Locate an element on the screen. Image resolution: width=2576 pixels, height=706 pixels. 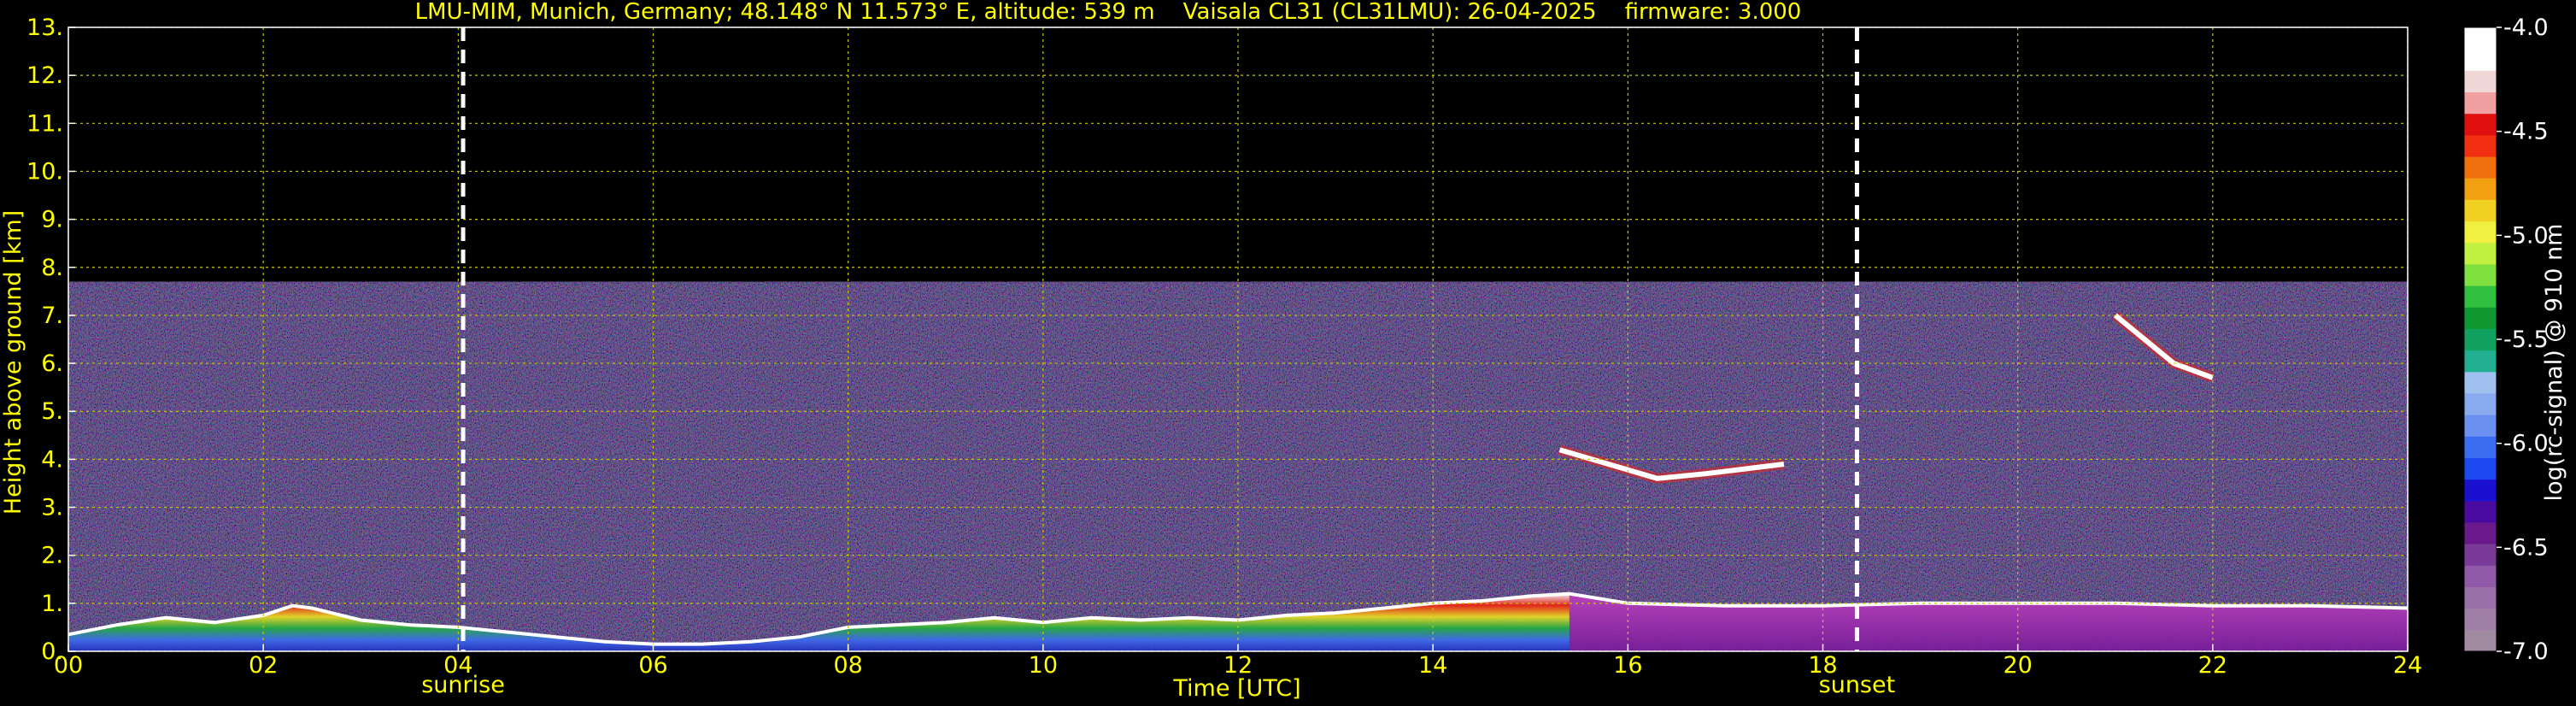
y-tick-label: 5. is located at coordinates (52, 411).